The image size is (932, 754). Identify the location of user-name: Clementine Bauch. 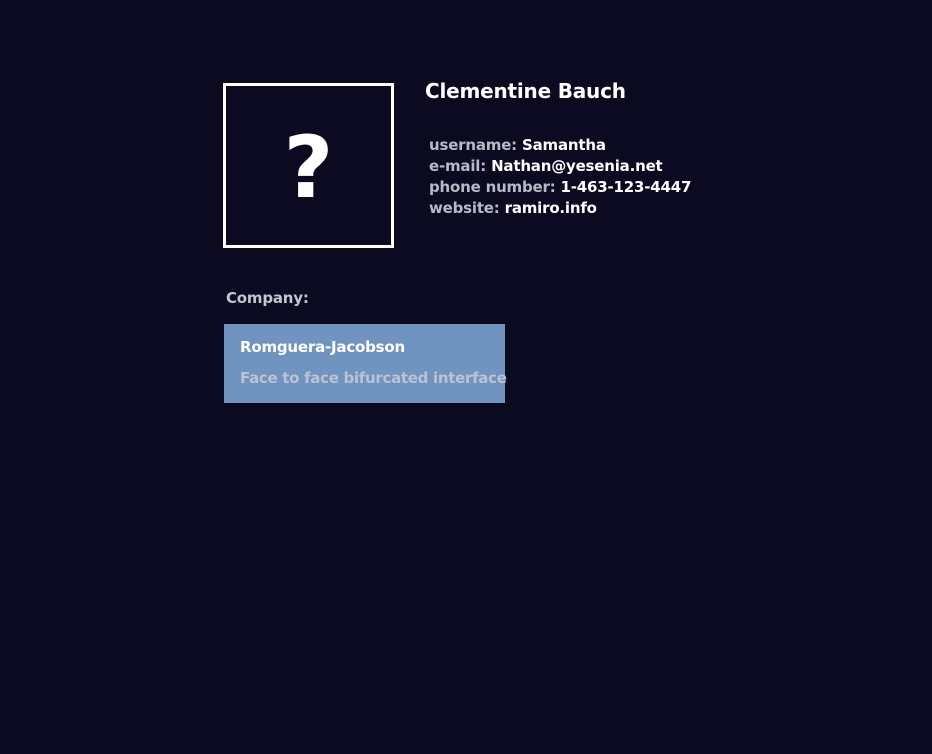
(525, 91).